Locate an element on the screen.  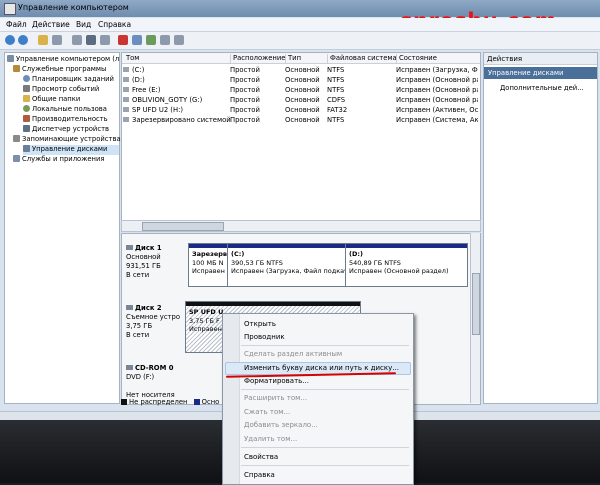
tree-root: Управление компьютером (л is located at coordinates (64, 60).